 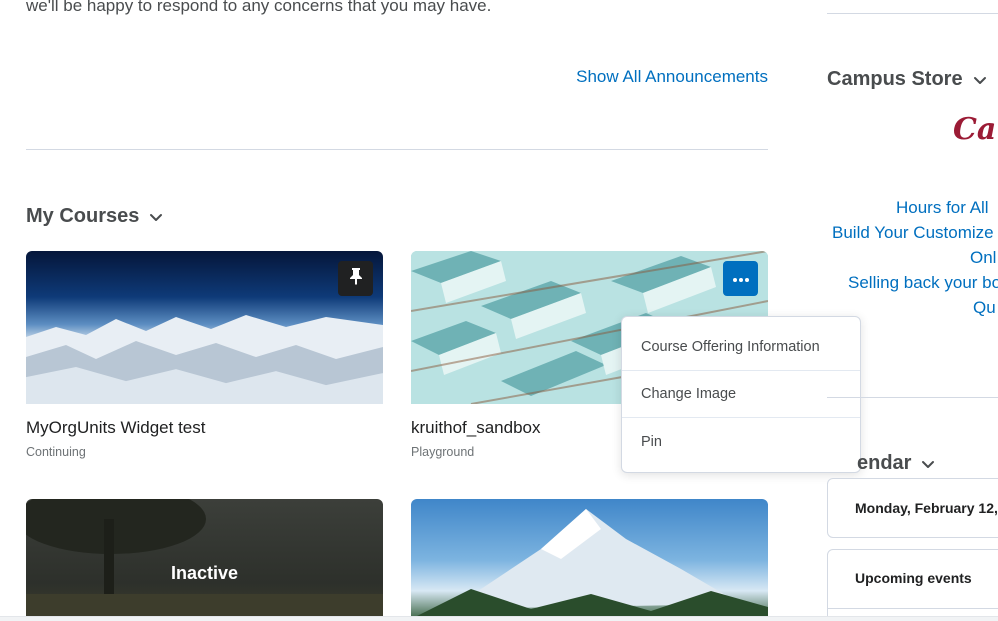 I want to click on store-link-selling: Selling back your bo, so click(x=923, y=283).